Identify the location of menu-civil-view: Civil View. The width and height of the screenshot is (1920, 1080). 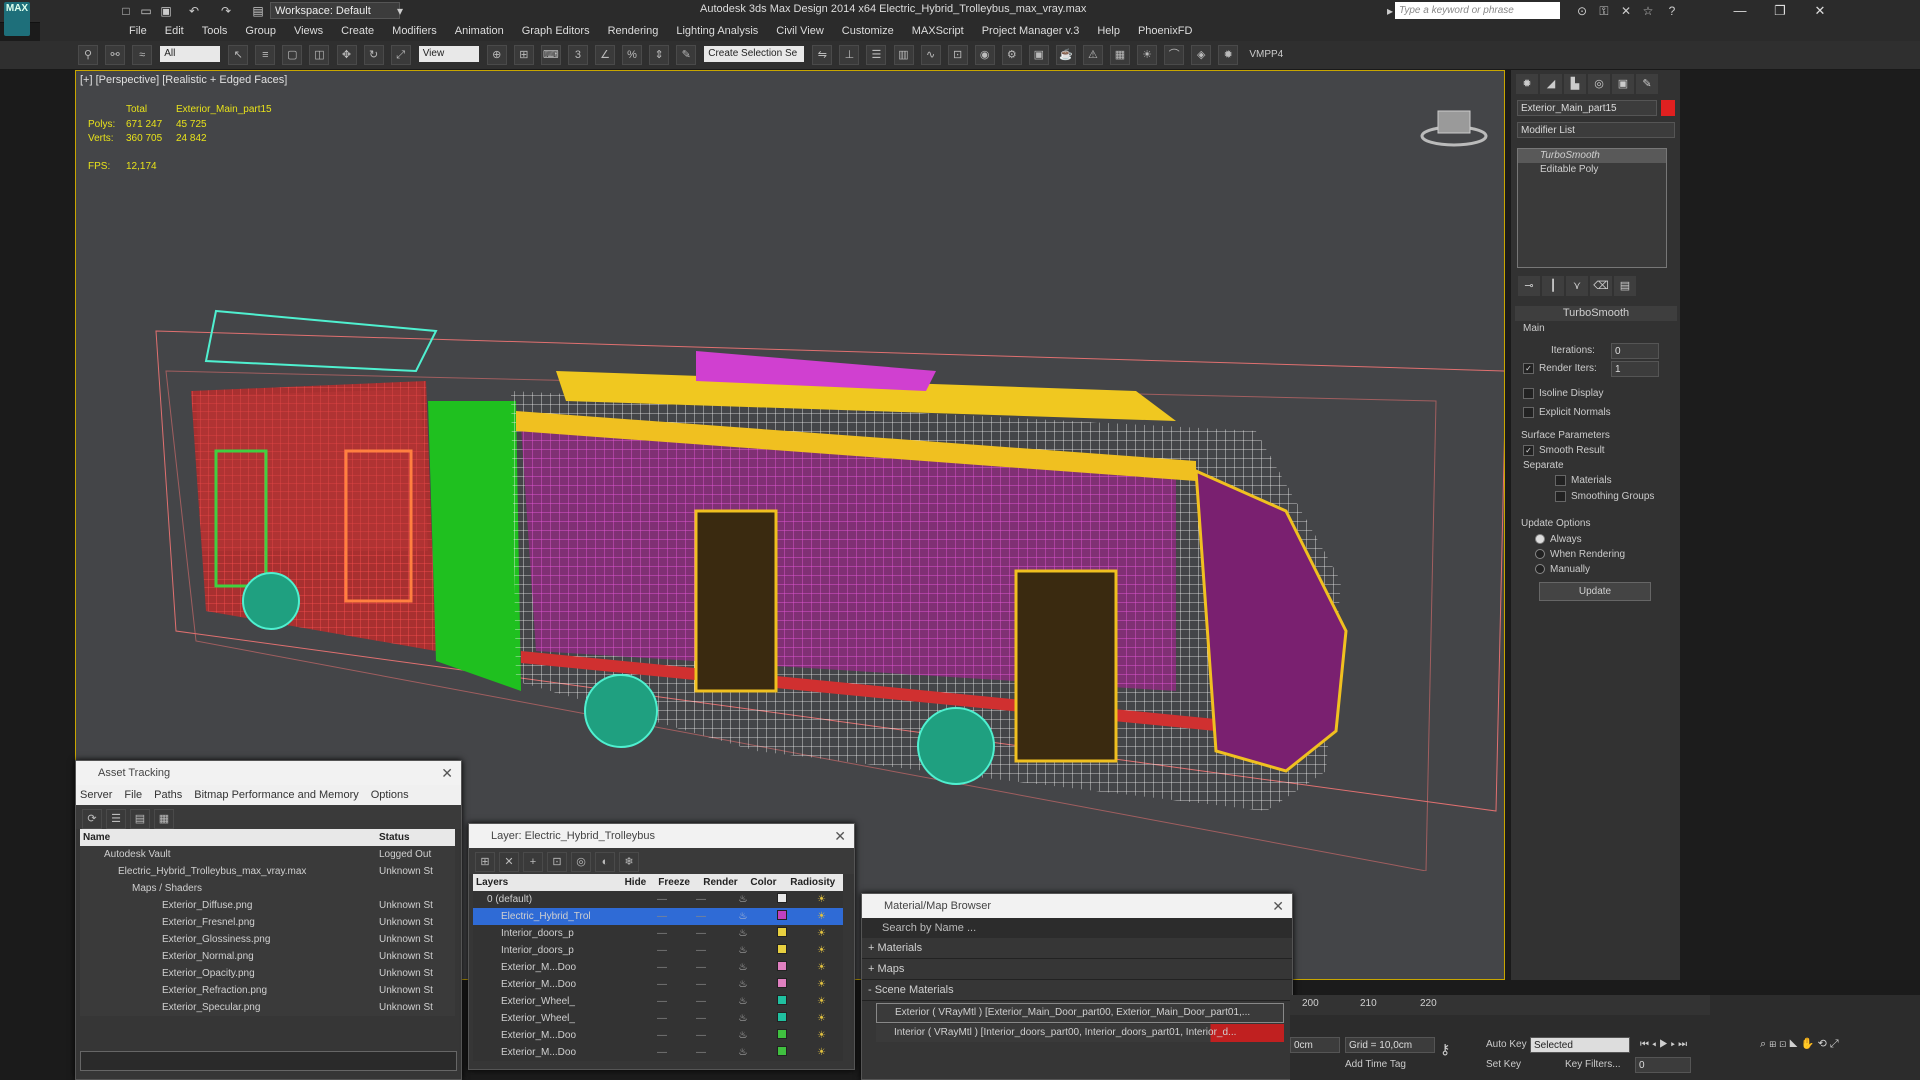
(799, 31).